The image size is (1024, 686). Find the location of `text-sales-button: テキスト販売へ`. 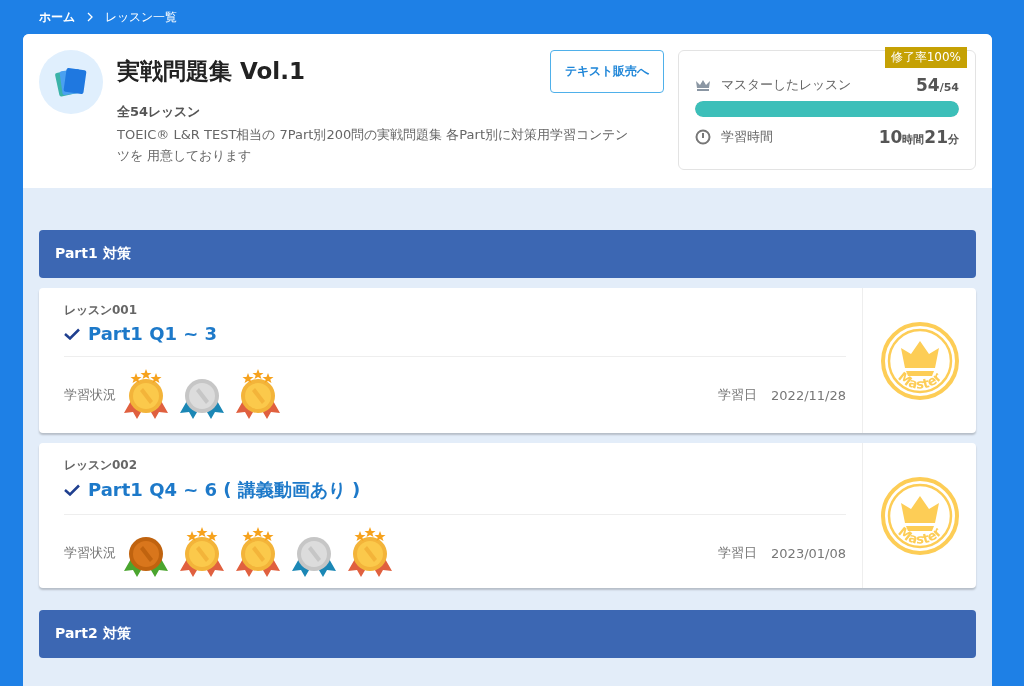

text-sales-button: テキスト販売へ is located at coordinates (607, 71).